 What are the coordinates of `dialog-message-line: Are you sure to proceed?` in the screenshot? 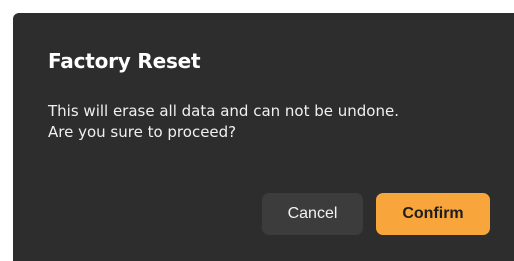 It's located at (142, 132).